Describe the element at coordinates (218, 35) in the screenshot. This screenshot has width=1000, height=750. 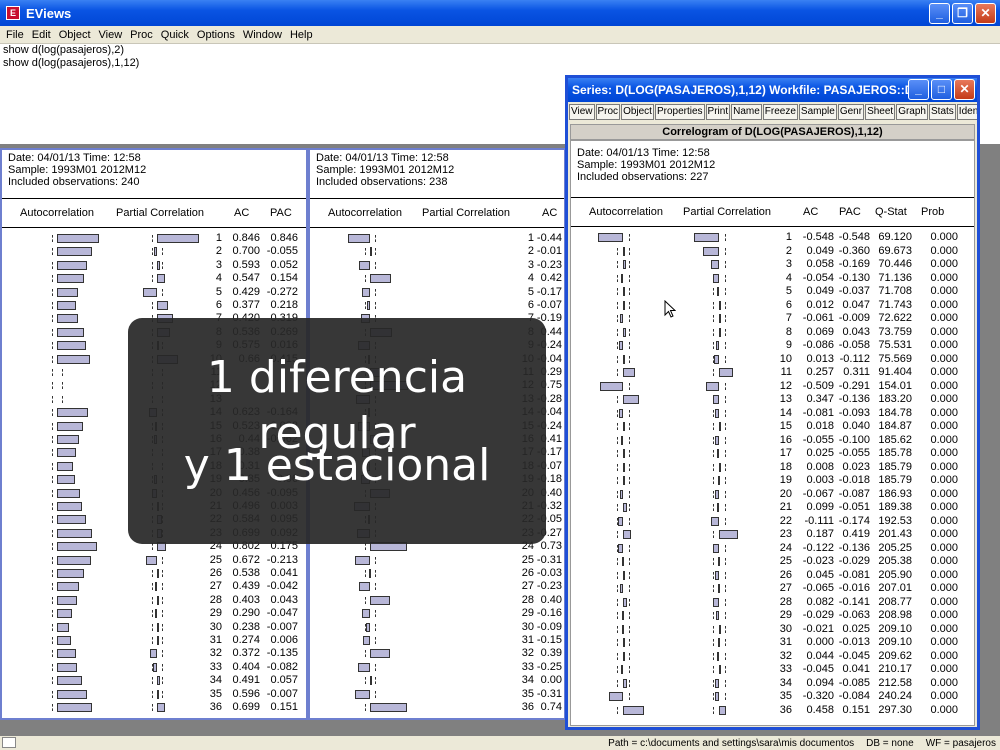
I see `menu-options: Options` at that location.